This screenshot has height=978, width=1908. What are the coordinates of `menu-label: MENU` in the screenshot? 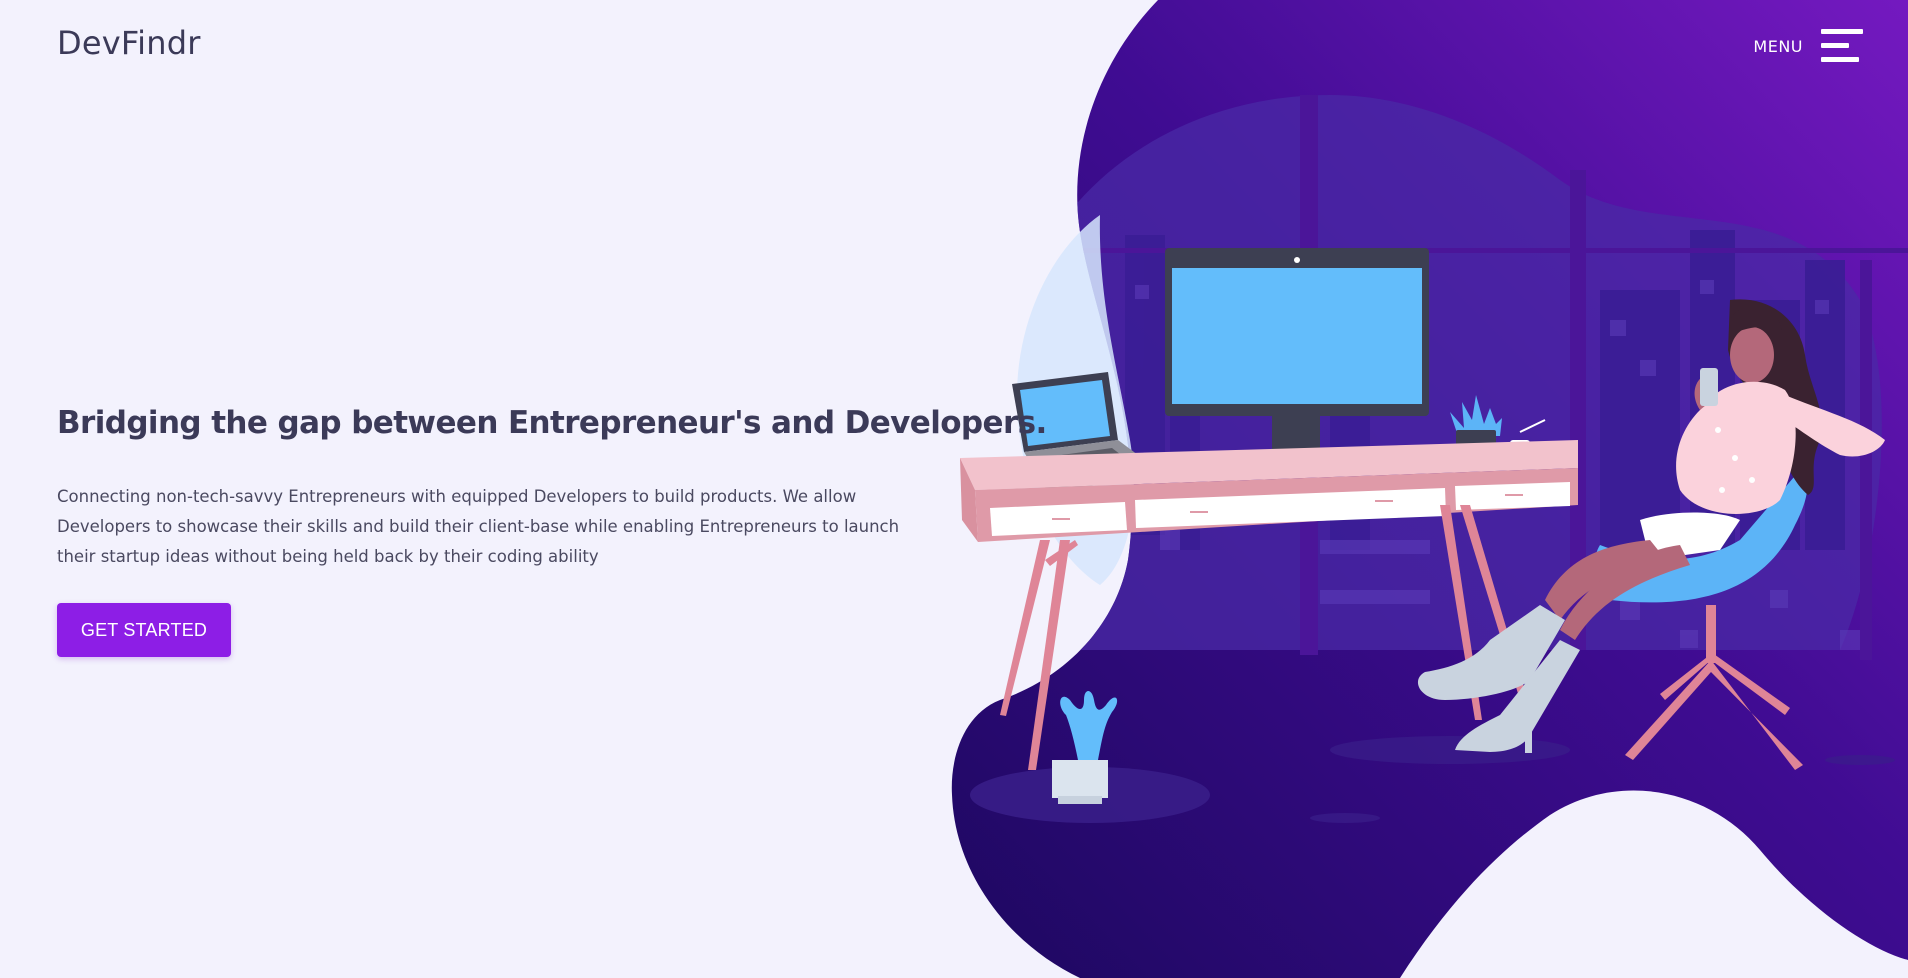 It's located at (1778, 46).